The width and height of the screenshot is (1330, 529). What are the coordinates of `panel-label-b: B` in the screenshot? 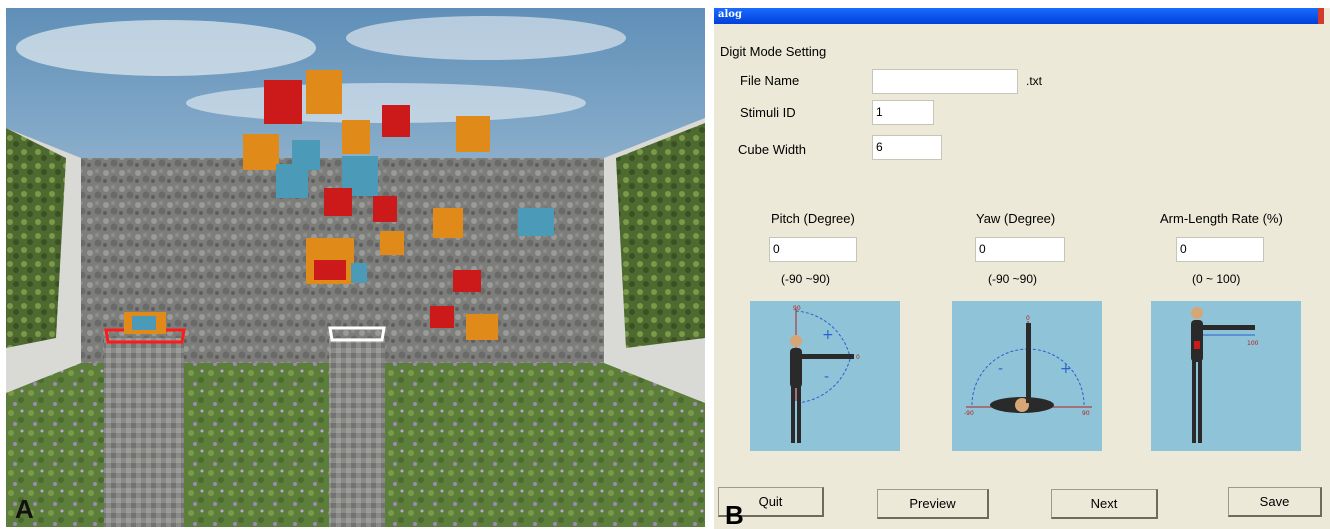 It's located at (734, 514).